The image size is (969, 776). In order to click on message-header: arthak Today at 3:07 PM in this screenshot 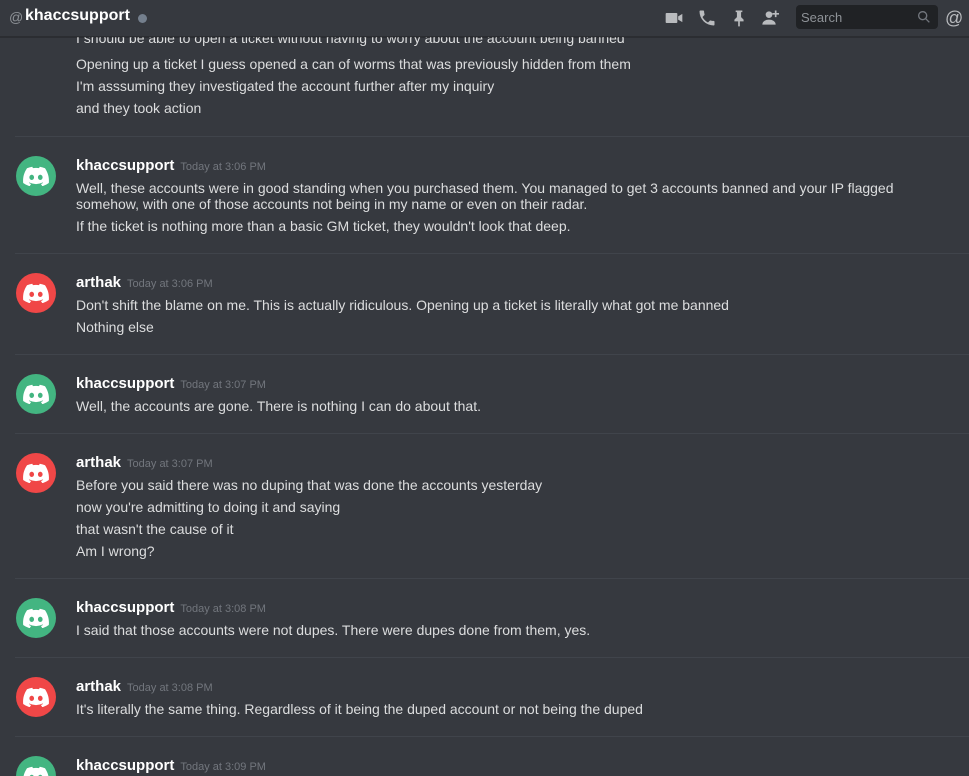, I will do `click(144, 462)`.